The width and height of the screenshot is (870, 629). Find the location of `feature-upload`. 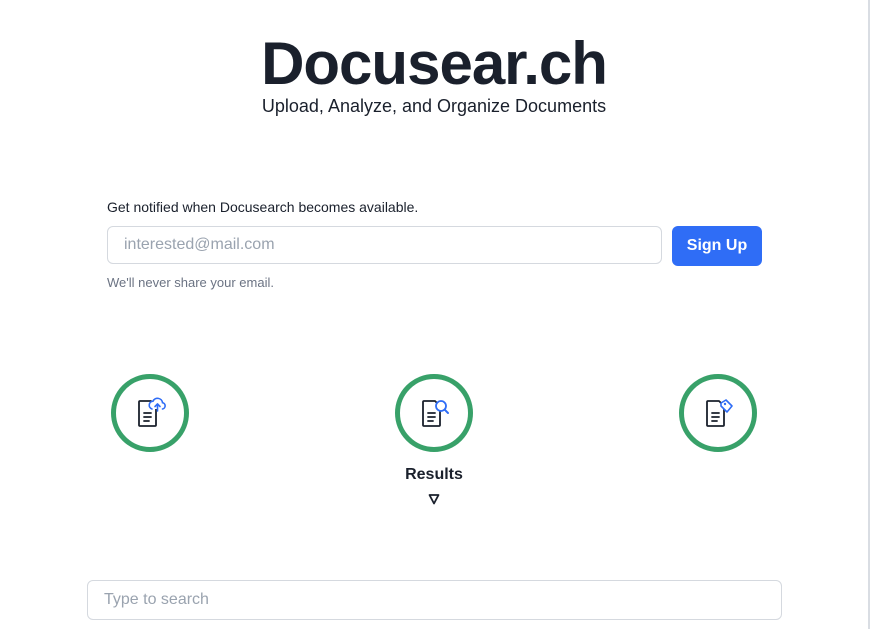

feature-upload is located at coordinates (150, 413).